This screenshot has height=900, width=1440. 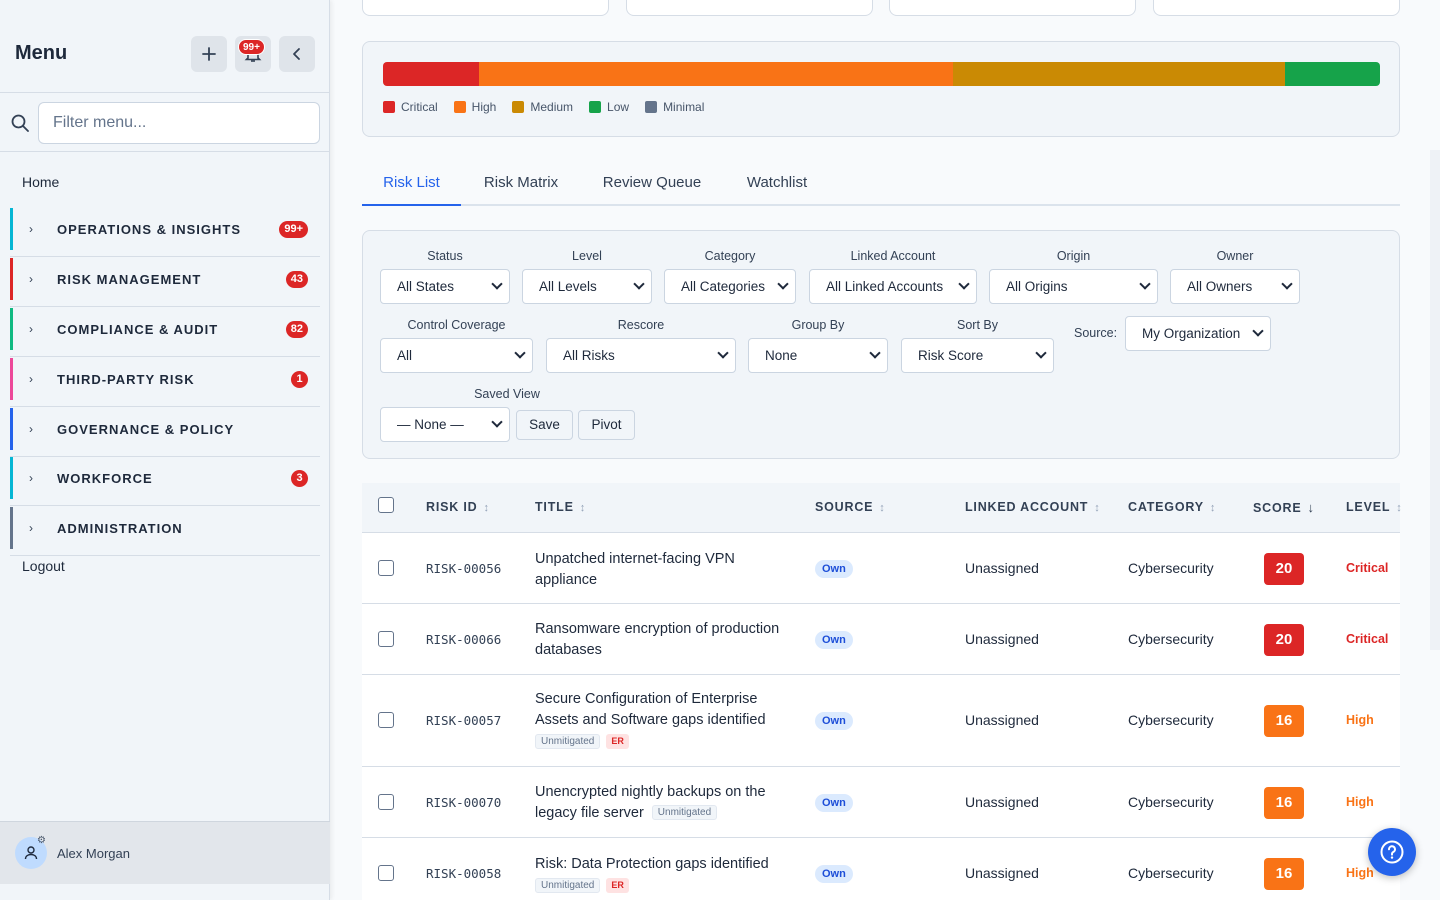 I want to click on sidebar-group: › OPERATIONS & INSIGHTS 99+, so click(x=165, y=229).